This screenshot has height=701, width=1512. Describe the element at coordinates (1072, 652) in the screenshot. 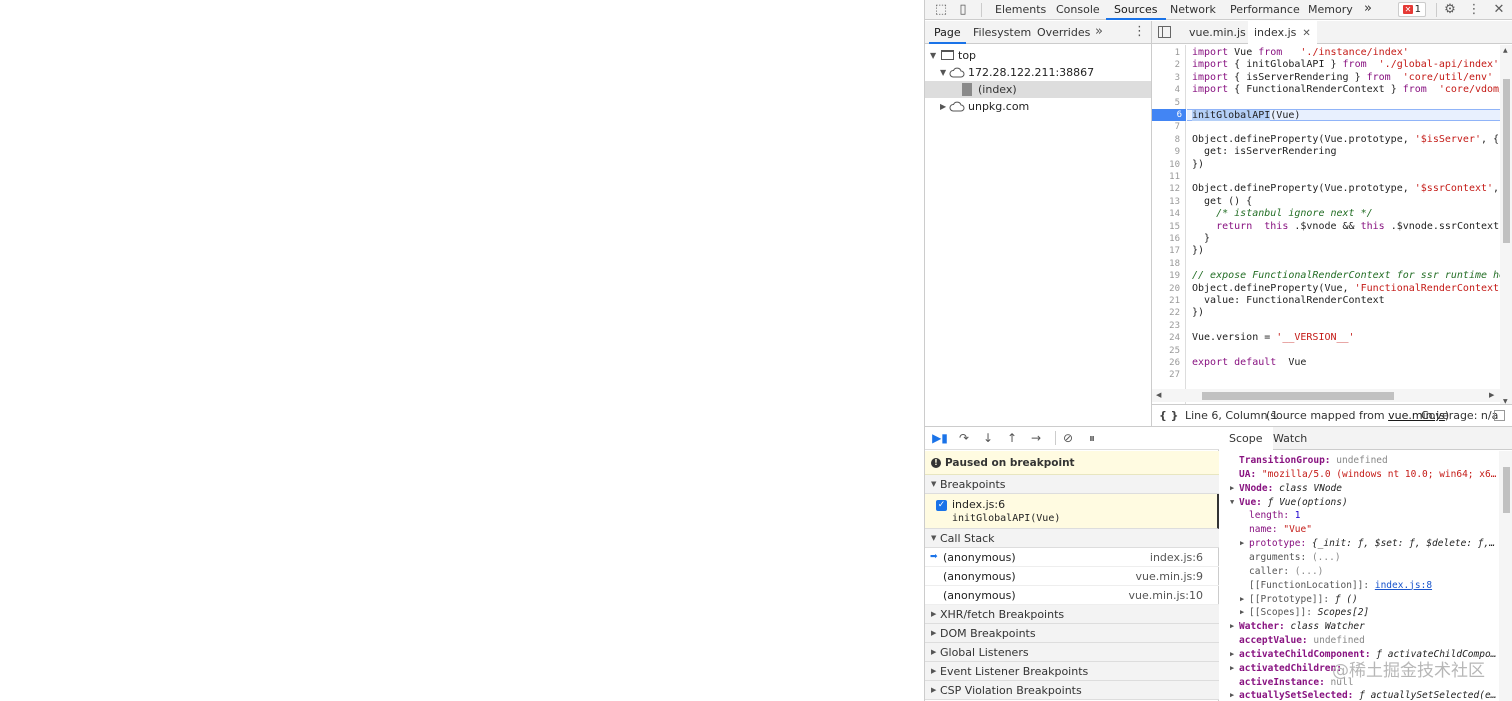

I see `section-global-listeners: ▶ Global Listeners` at that location.